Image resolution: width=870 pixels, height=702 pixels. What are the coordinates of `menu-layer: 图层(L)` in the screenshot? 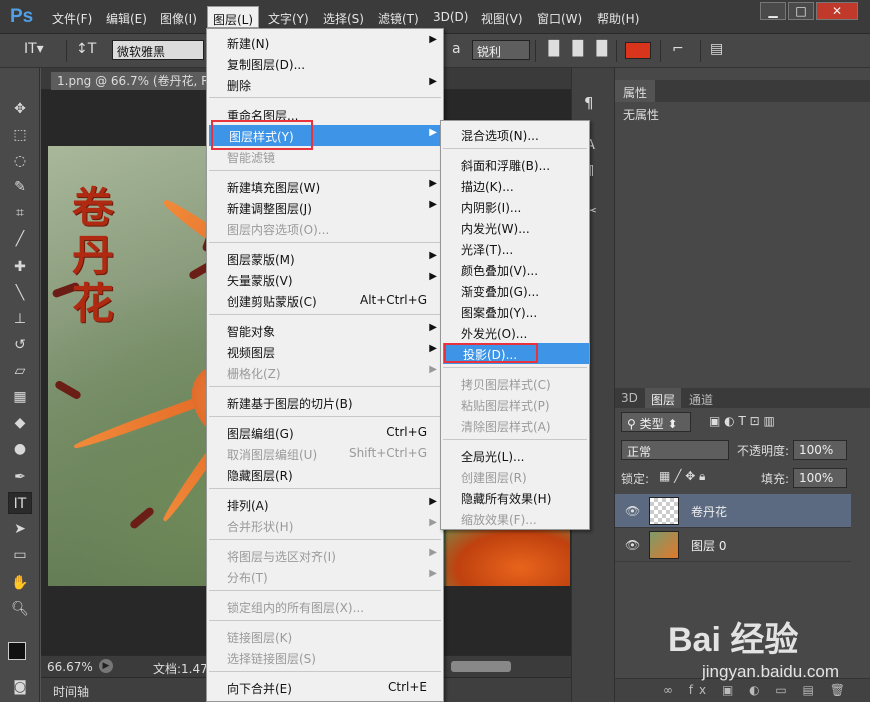 It's located at (233, 17).